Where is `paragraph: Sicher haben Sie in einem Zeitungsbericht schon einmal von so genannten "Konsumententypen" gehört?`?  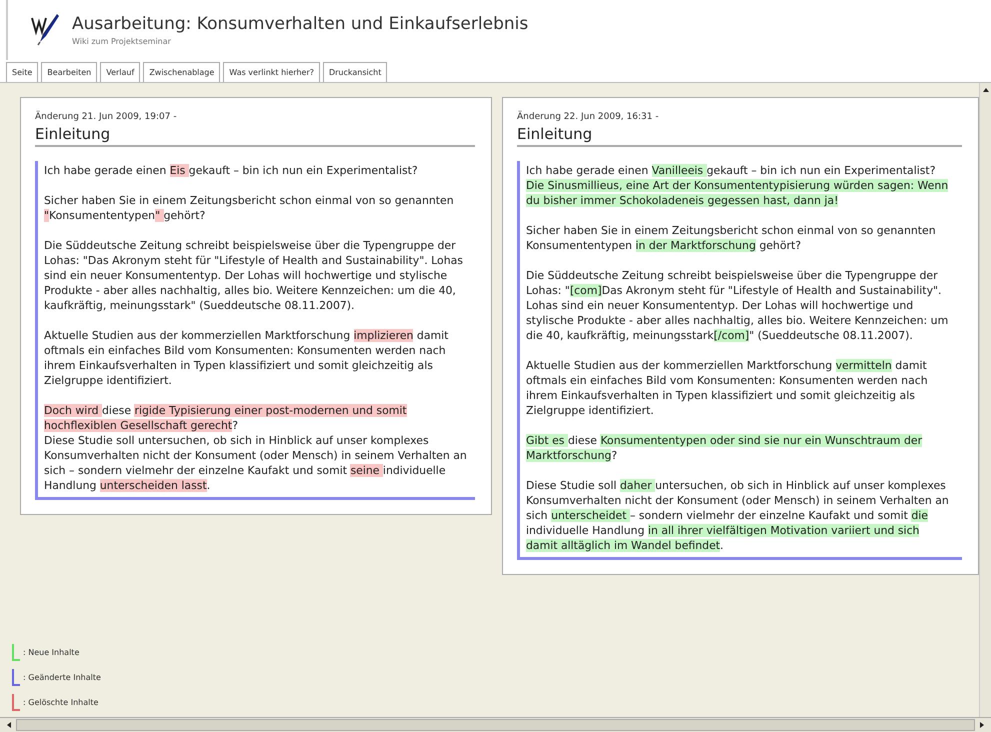 paragraph: Sicher haben Sie in einem Zeitungsbericht schon einmal von so genannten "Konsumententypen" gehört? is located at coordinates (249, 208).